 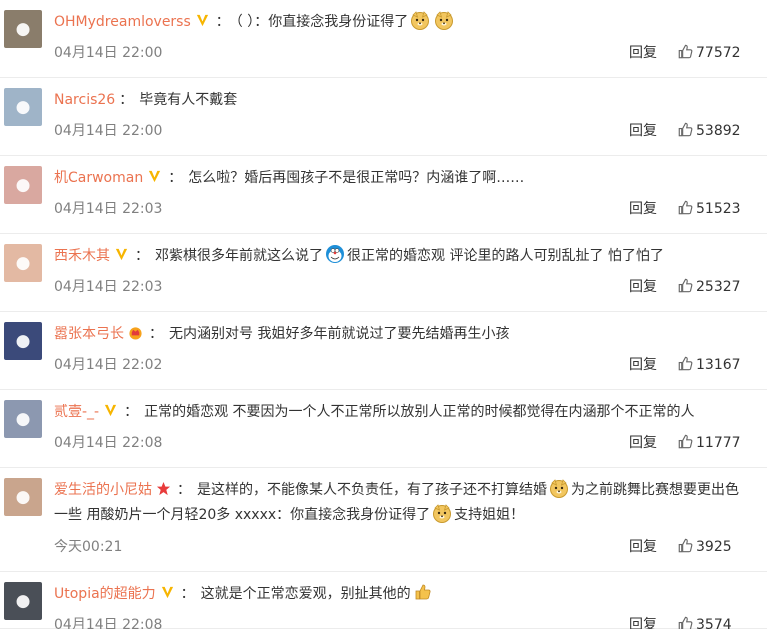 What do you see at coordinates (402, 100) in the screenshot?
I see `comment-text: Narcis26： 毕竟有人不戴套` at bounding box center [402, 100].